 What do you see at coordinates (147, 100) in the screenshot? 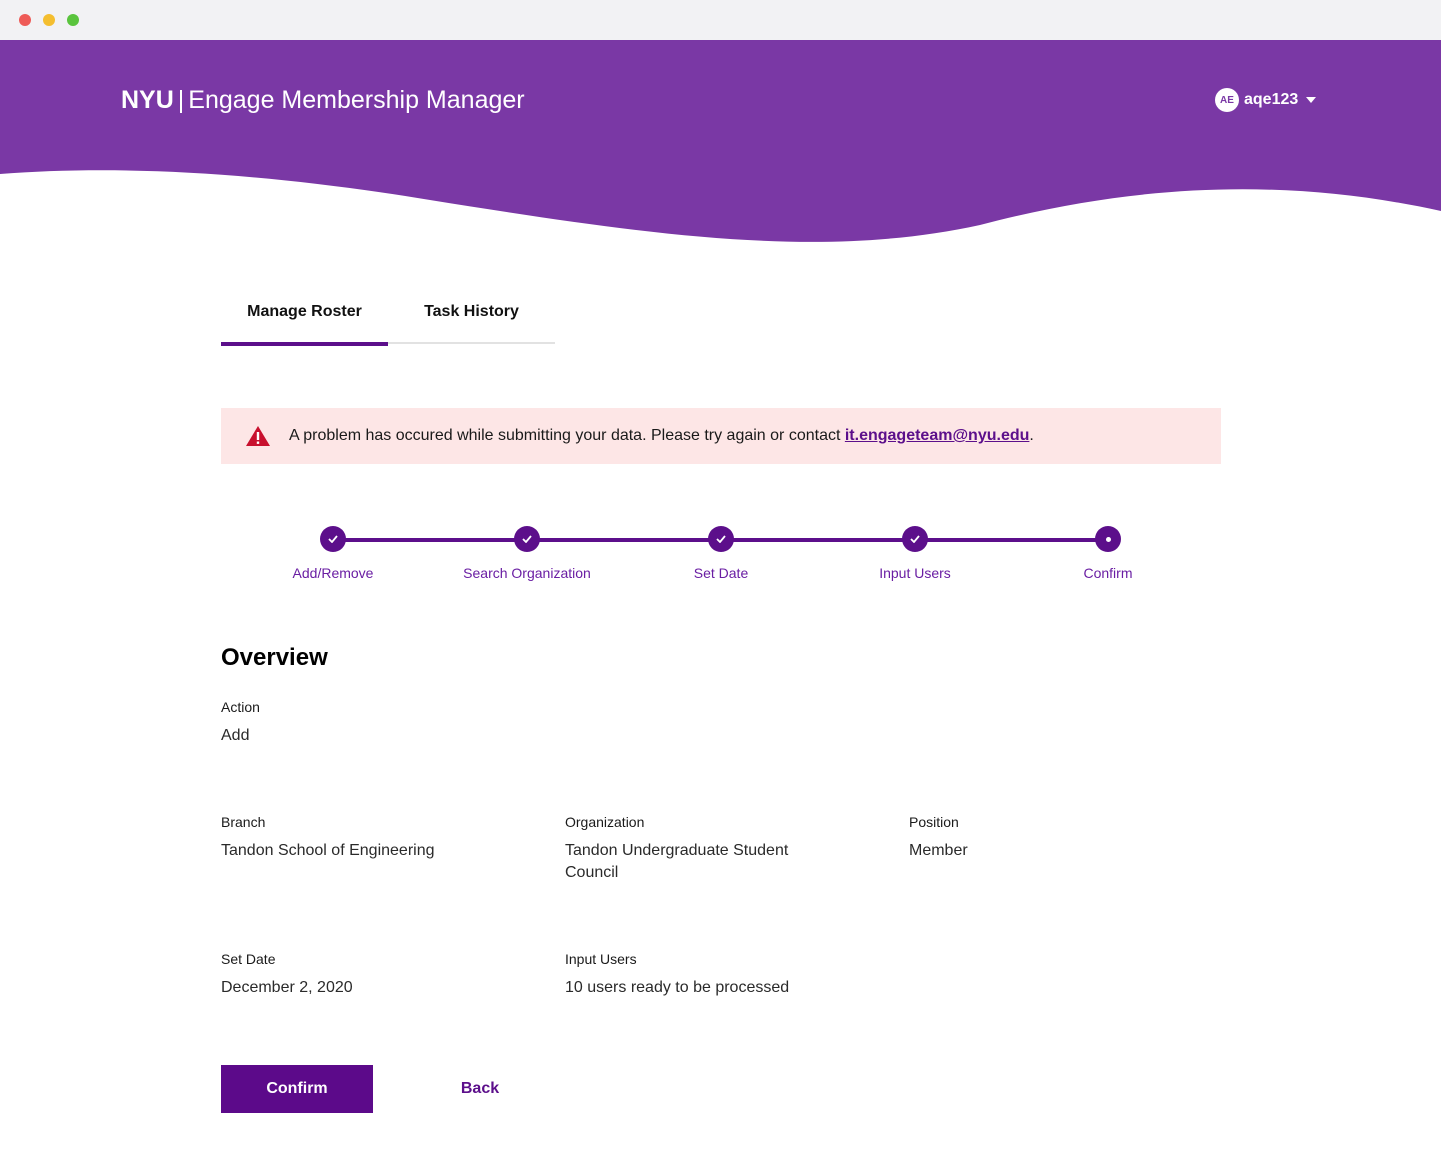
I see `brand-logo-text: NYU` at bounding box center [147, 100].